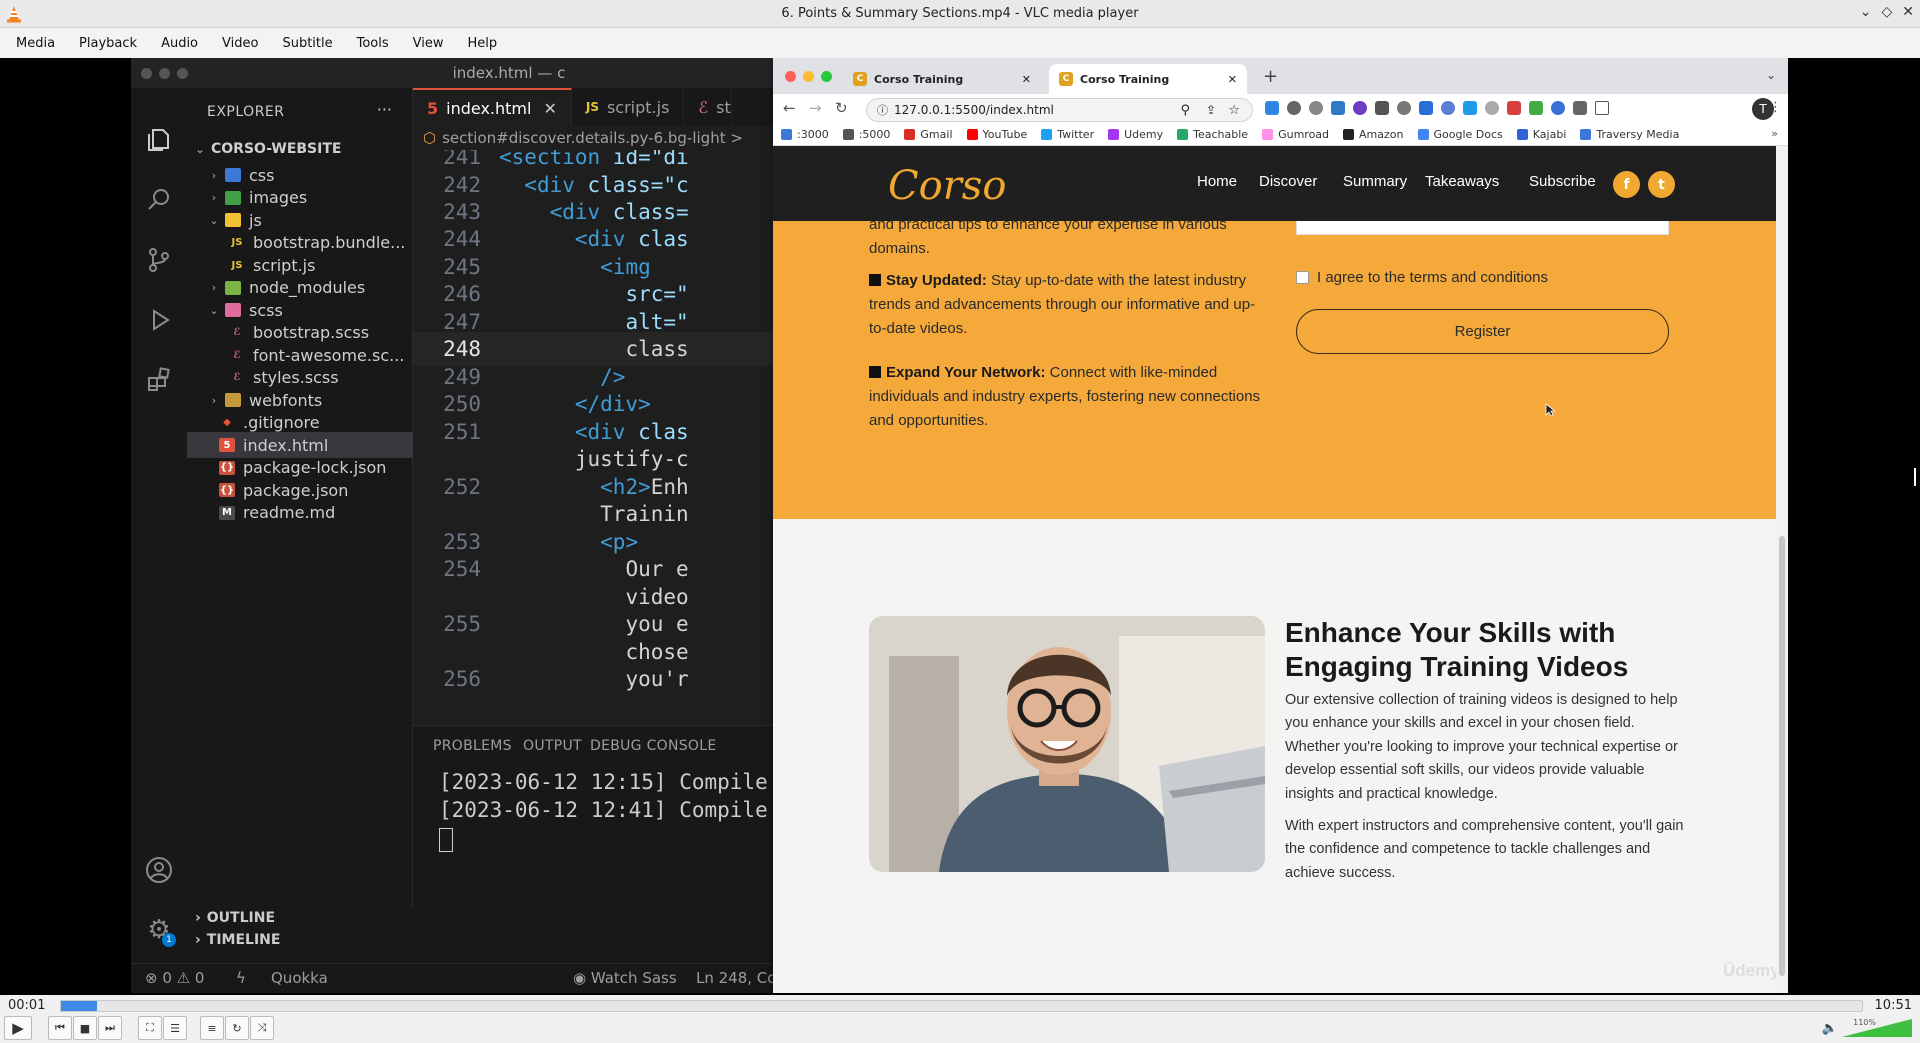 The height and width of the screenshot is (1043, 1920). I want to click on run-debug-icon, so click(159, 320).